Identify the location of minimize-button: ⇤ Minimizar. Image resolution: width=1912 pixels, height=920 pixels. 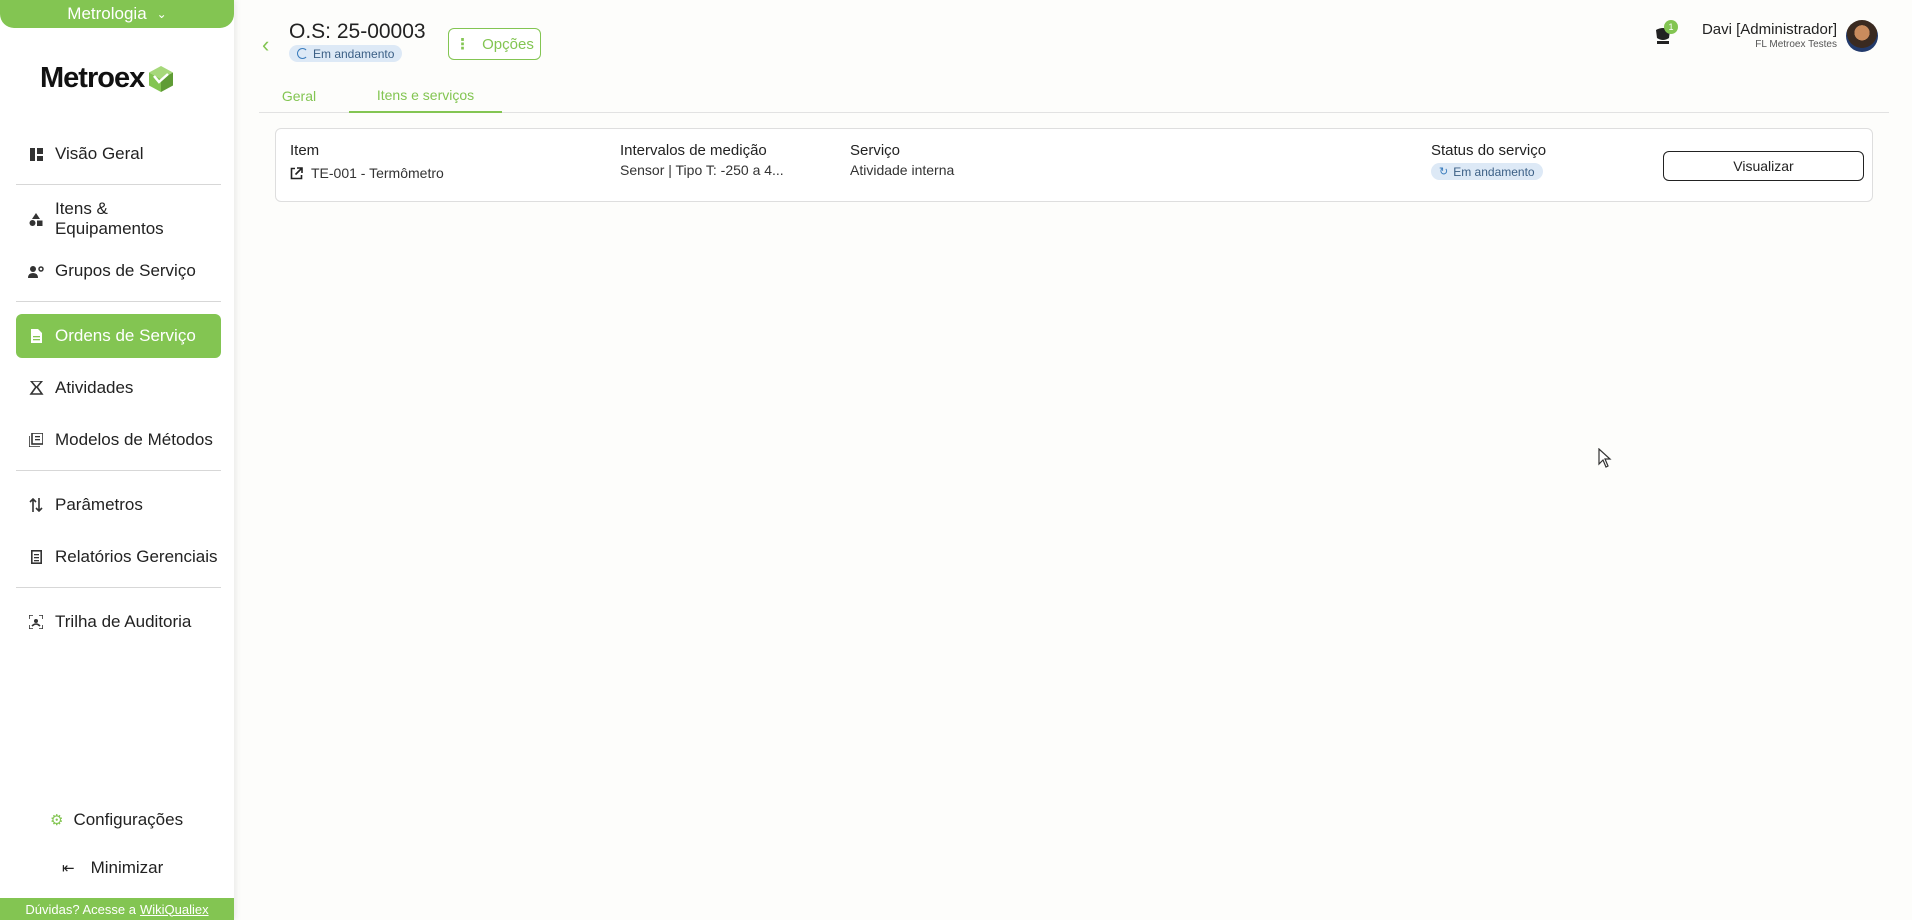
(112, 868).